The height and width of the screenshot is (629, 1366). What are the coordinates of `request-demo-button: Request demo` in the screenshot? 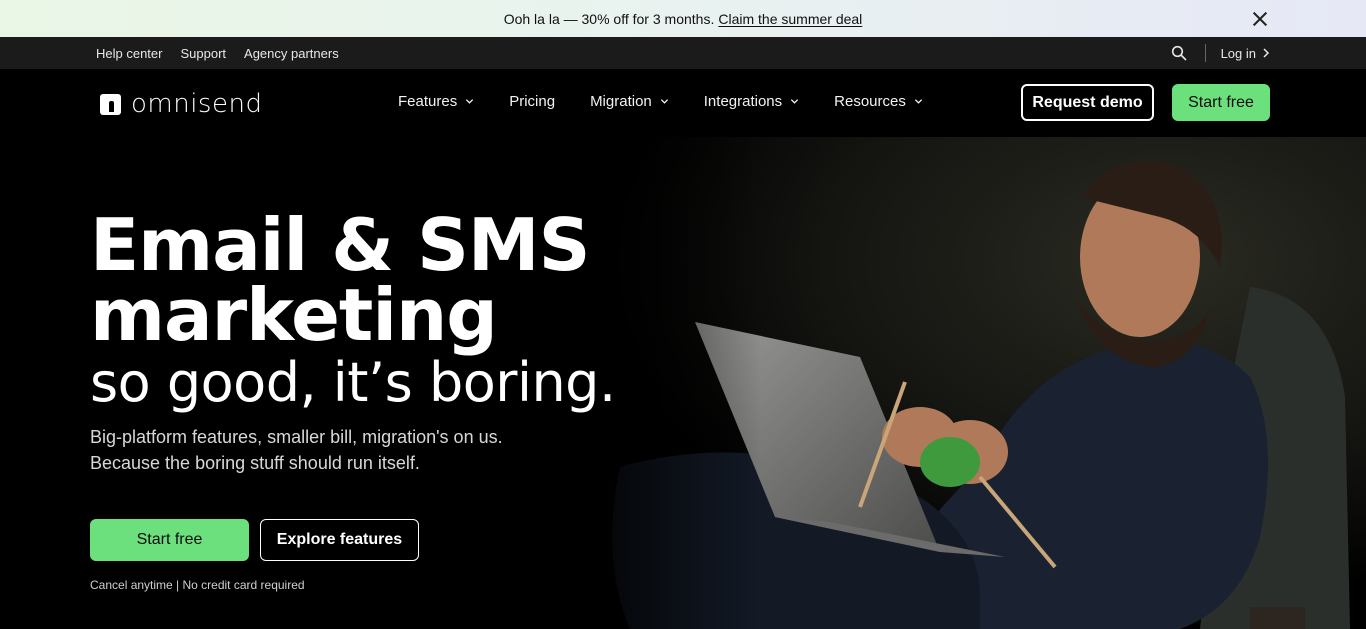 It's located at (1087, 102).